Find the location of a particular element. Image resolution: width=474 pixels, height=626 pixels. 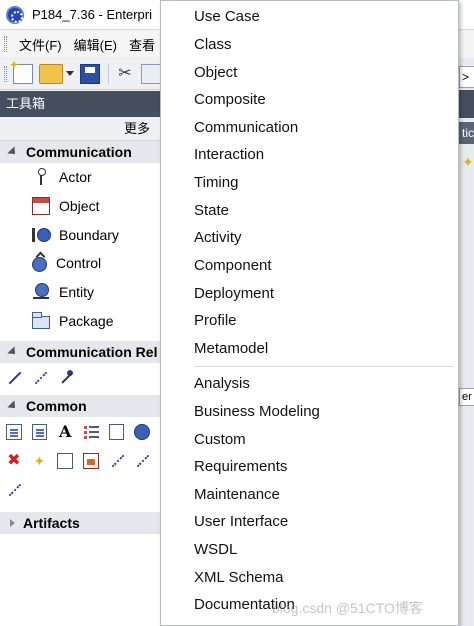

menu-item-xml-schema: XML Schema is located at coordinates (238, 578).